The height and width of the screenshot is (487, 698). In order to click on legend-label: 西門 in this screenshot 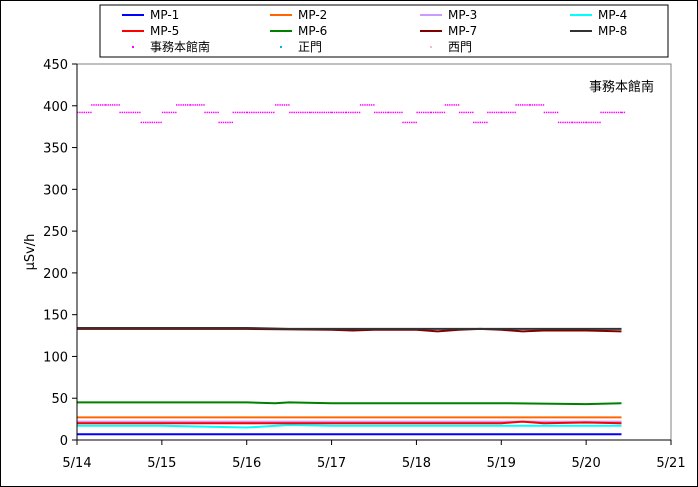, I will do `click(460, 47)`.